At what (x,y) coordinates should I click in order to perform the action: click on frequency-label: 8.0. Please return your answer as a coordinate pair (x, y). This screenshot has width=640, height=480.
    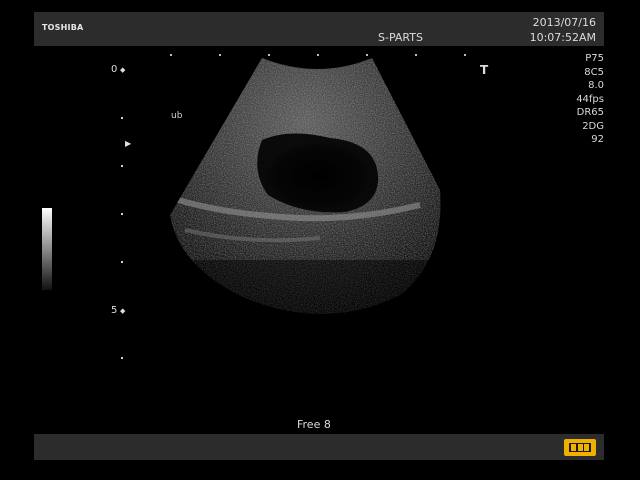
    Looking at the image, I should click on (596, 85).